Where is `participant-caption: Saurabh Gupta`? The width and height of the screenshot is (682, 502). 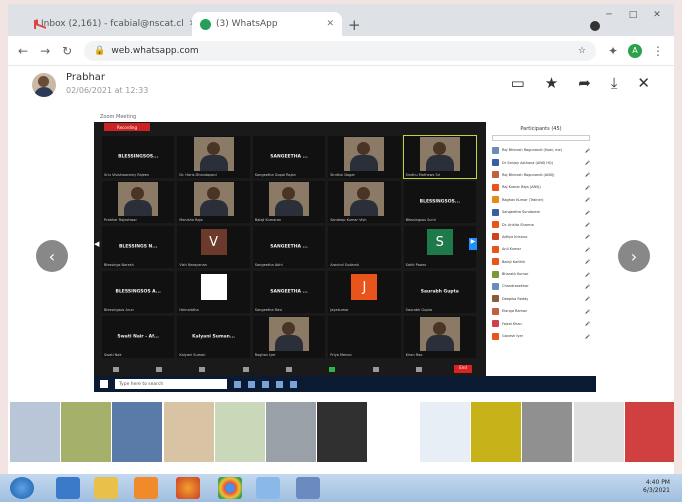
participant-caption: Saurabh Gupta is located at coordinates (418, 310).